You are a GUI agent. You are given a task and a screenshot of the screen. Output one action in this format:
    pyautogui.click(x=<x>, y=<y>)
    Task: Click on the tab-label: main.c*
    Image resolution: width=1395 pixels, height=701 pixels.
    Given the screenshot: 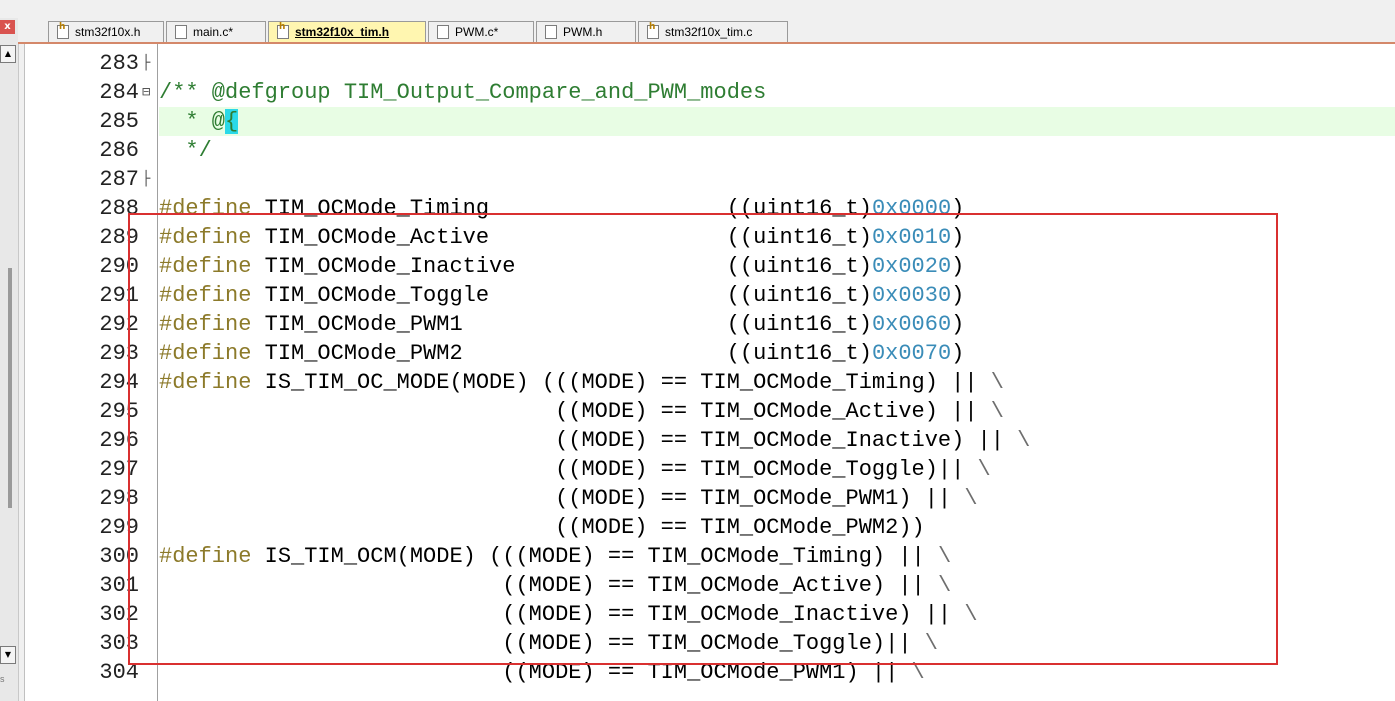 What is the action you would take?
    pyautogui.click(x=213, y=32)
    